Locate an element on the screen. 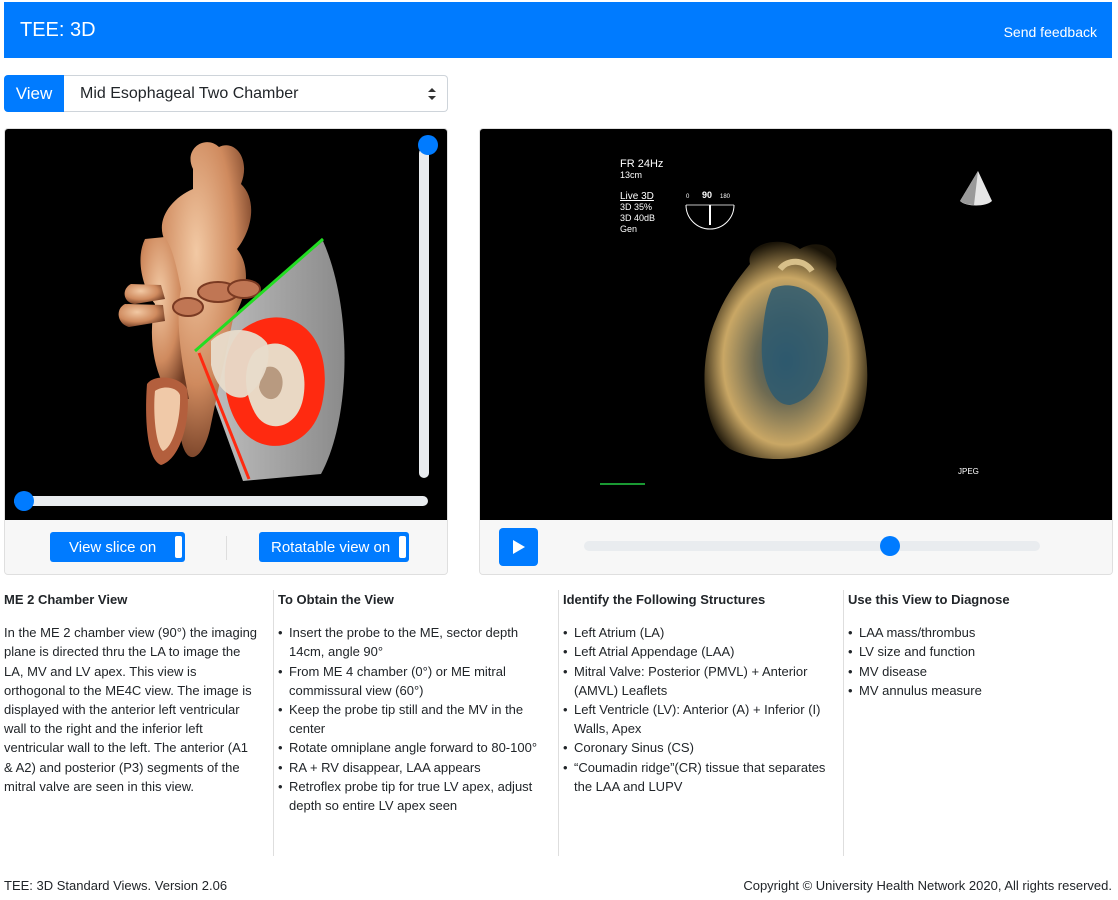 The height and width of the screenshot is (900, 1118). list-item: RA + RV disappear, LAA appears is located at coordinates (412, 767).